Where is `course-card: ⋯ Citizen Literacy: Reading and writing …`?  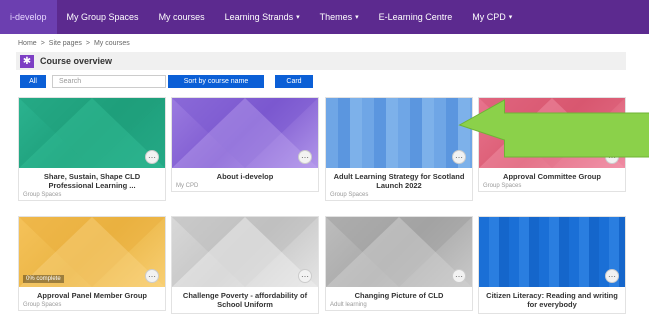 course-card: ⋯ Citizen Literacy: Reading and writing … is located at coordinates (552, 265).